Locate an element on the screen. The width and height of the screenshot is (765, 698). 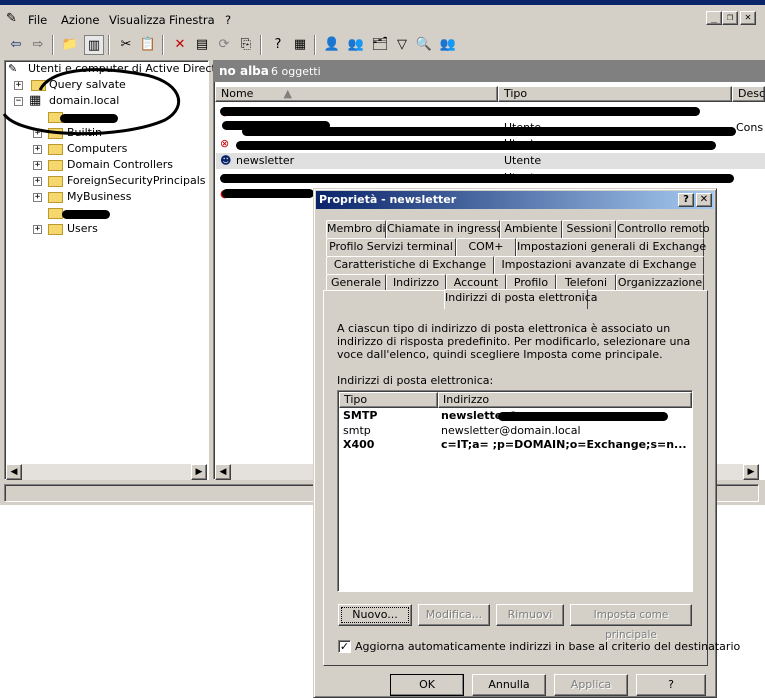
sort-asc-icon: ▲ is located at coordinates (287, 93).